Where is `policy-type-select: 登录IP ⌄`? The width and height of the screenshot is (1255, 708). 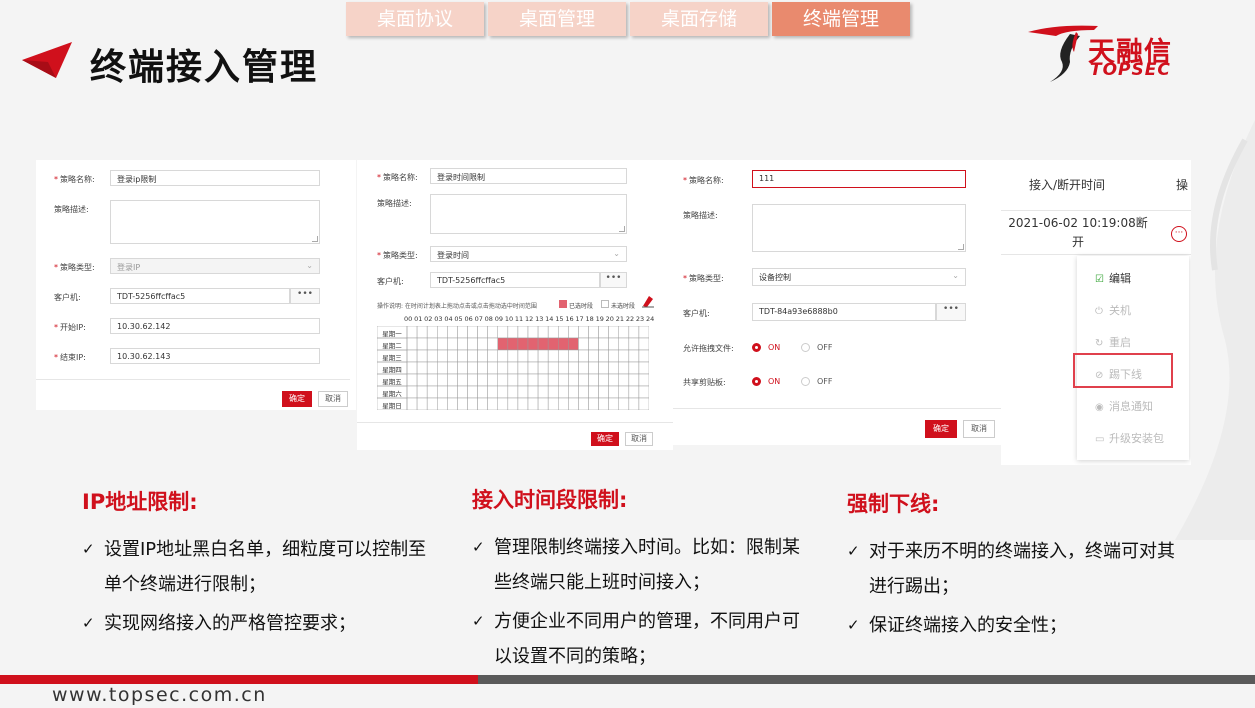
policy-type-select: 登录IP ⌄ is located at coordinates (215, 266).